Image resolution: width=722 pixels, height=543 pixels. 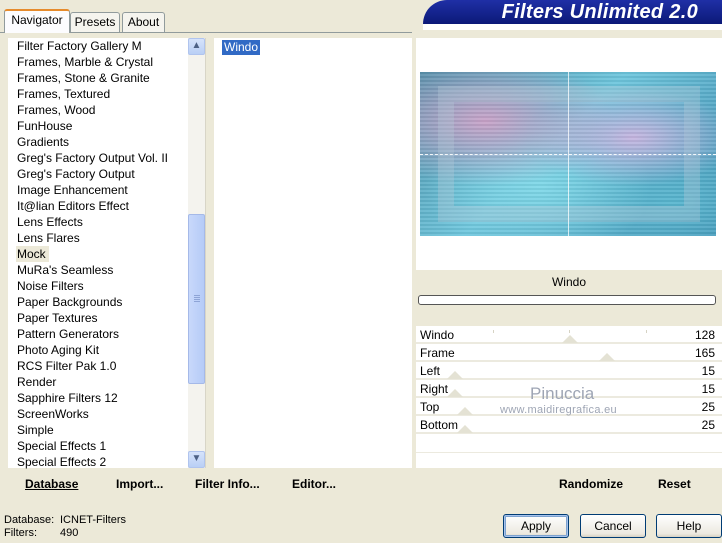 What do you see at coordinates (36, 430) in the screenshot?
I see `category-item: Simple` at bounding box center [36, 430].